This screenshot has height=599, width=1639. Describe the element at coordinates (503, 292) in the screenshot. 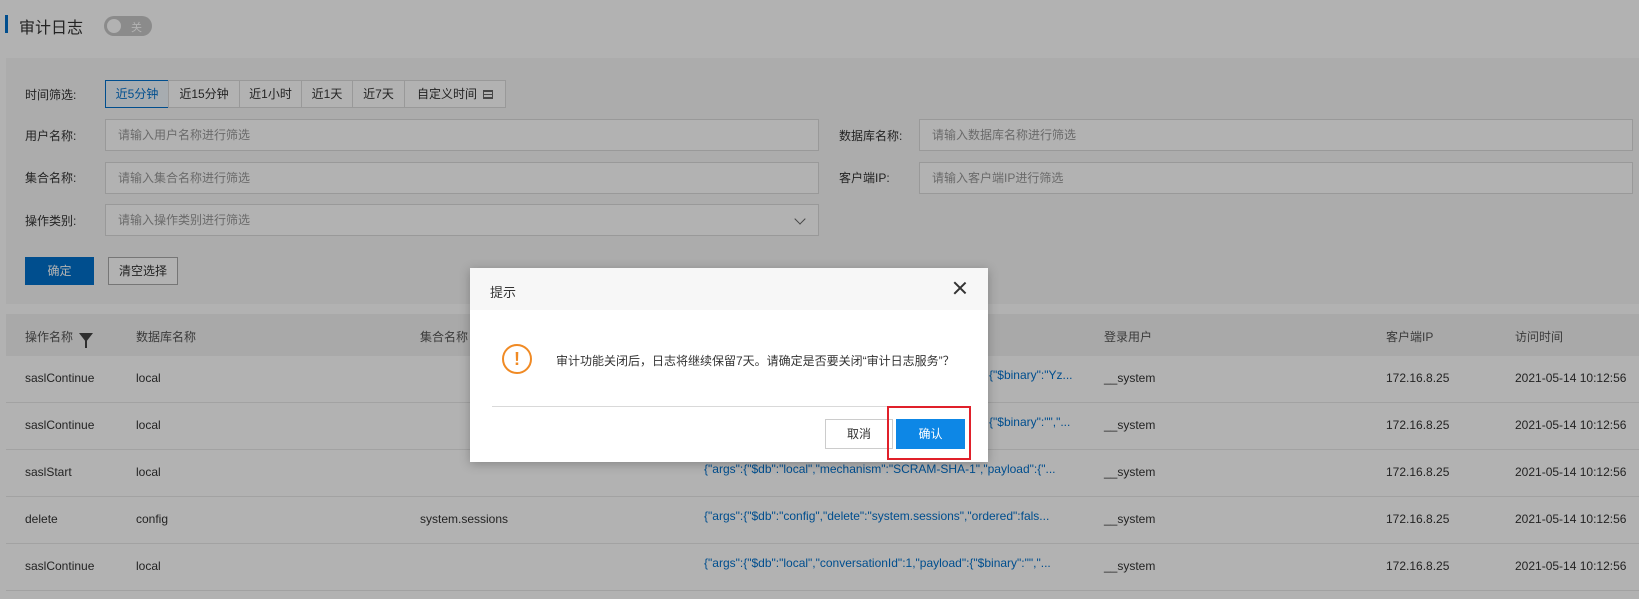

I see `dialog-title: 提示` at that location.